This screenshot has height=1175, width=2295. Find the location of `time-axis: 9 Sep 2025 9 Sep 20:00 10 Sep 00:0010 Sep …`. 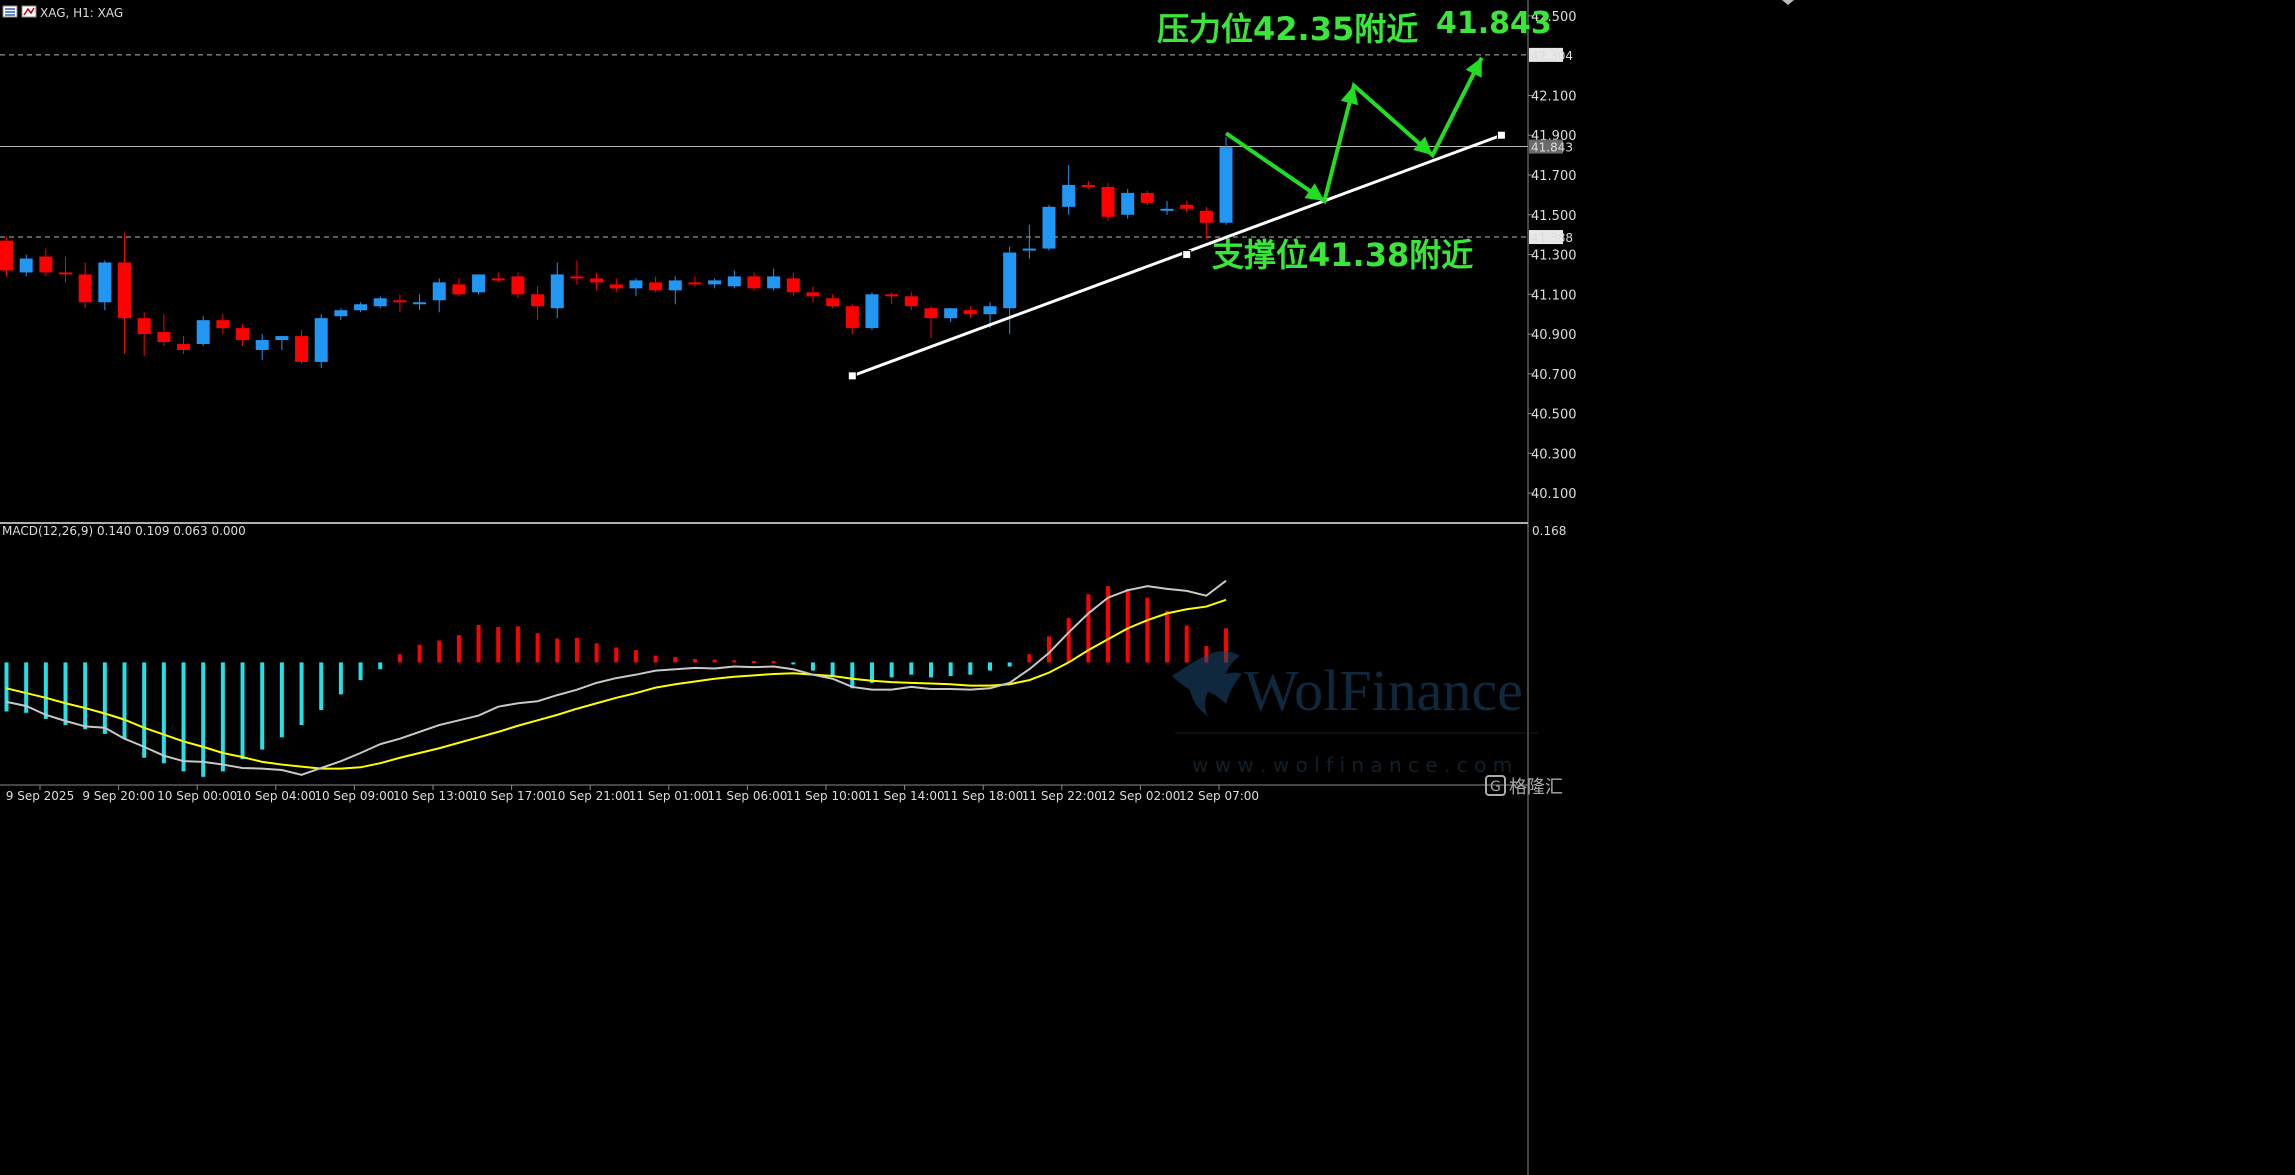

time-axis: 9 Sep 2025 9 Sep 20:00 10 Sep 00:0010 Sep … is located at coordinates (632, 794).